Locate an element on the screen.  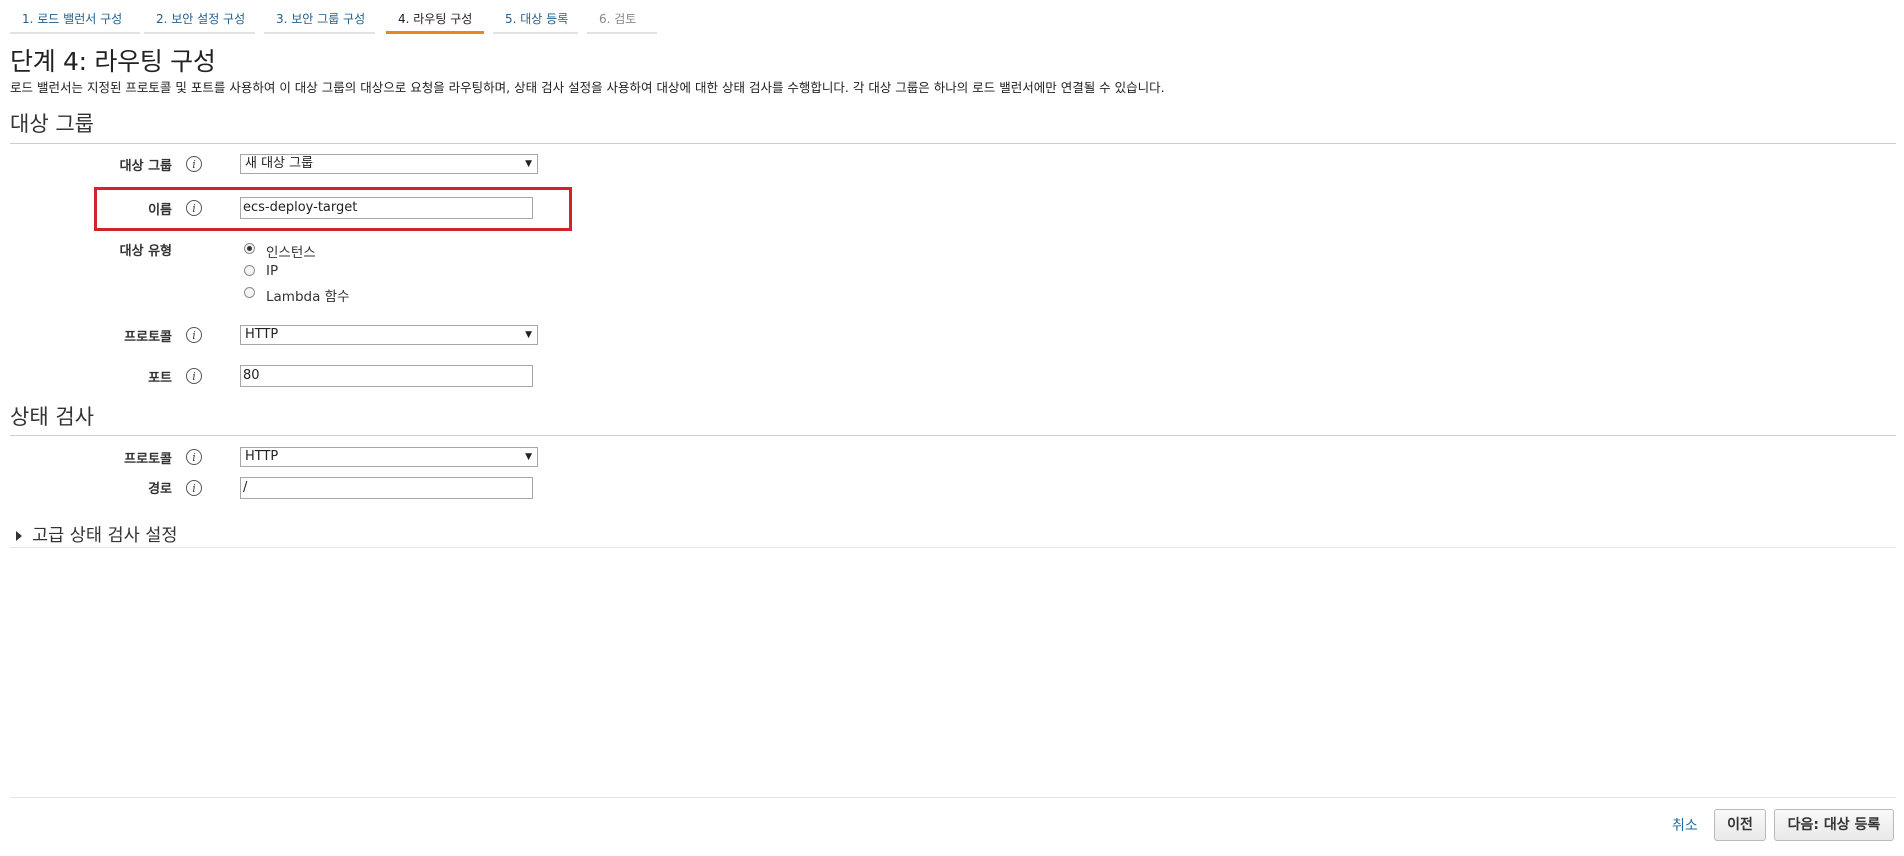
step-tab-3: 3. 보안 그룹 구성 is located at coordinates (319, 17).